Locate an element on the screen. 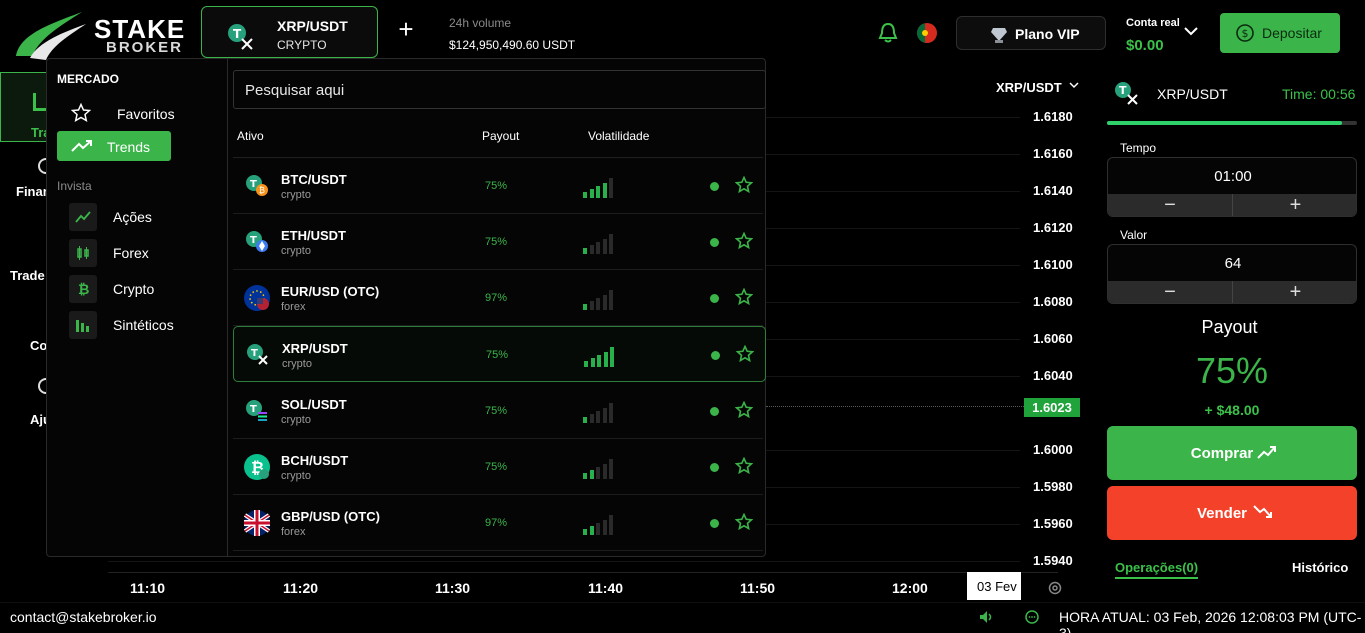 Image resolution: width=1365 pixels, height=633 pixels. asset-row: T SOL/USDT crypto 75% is located at coordinates (498, 411).